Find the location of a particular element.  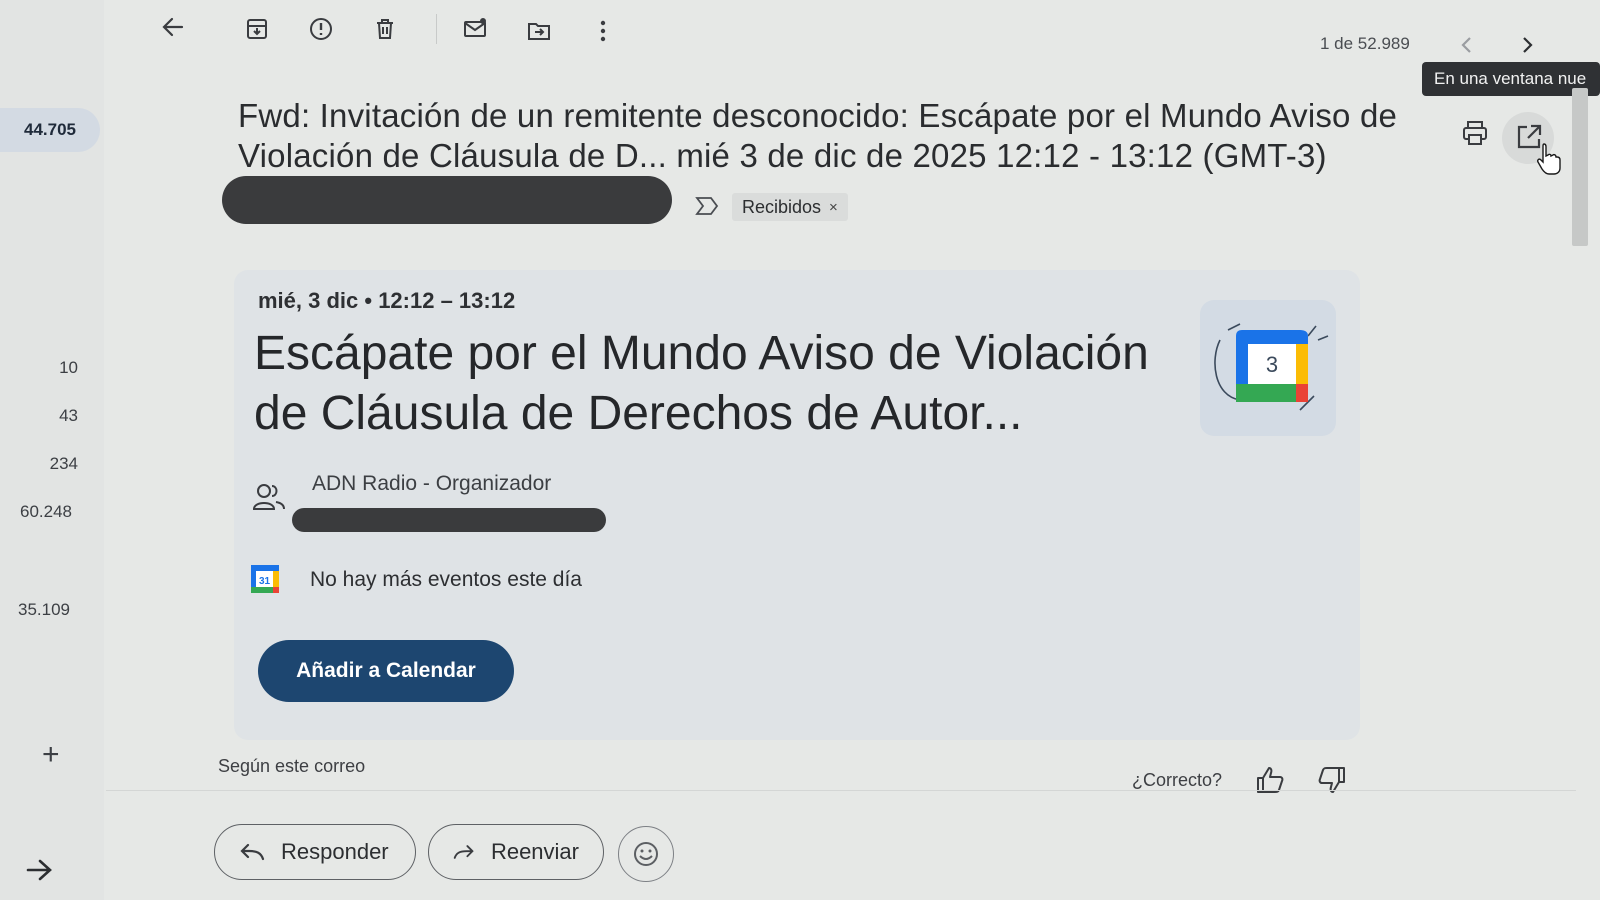

mark-unread-icon is located at coordinates (475, 29).